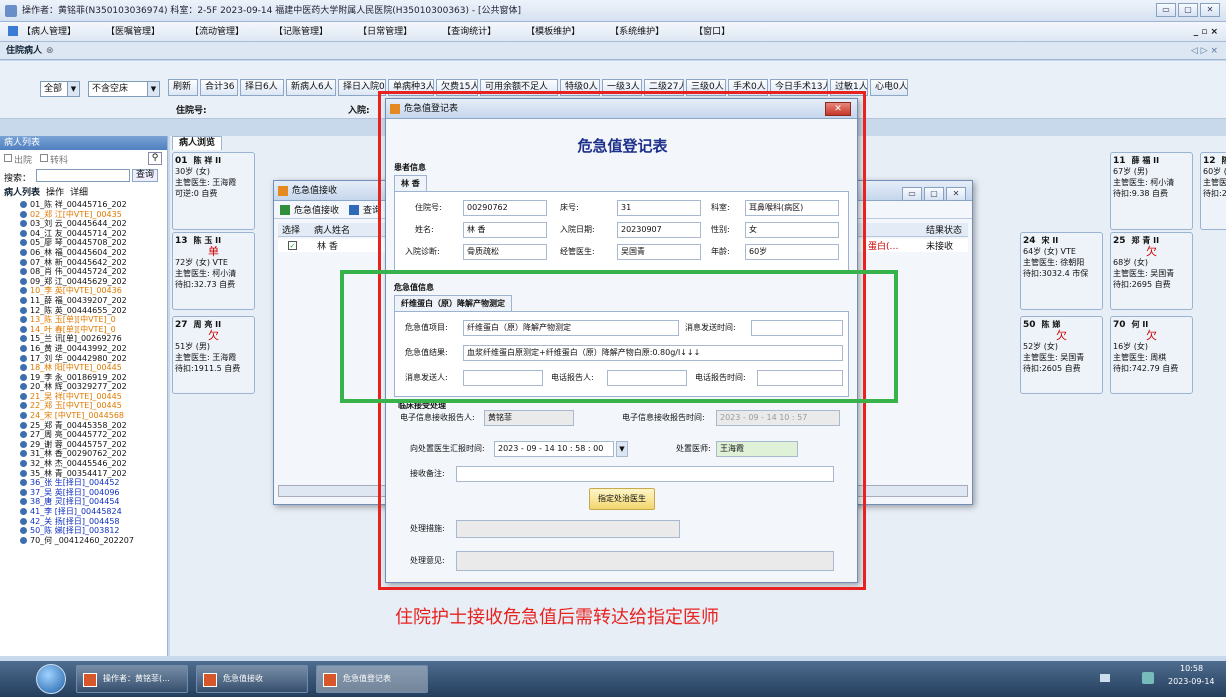 This screenshot has width=1226, height=697. Describe the element at coordinates (83, 474) in the screenshot. I see `list-item: 35_林 青_00354417_202` at that location.